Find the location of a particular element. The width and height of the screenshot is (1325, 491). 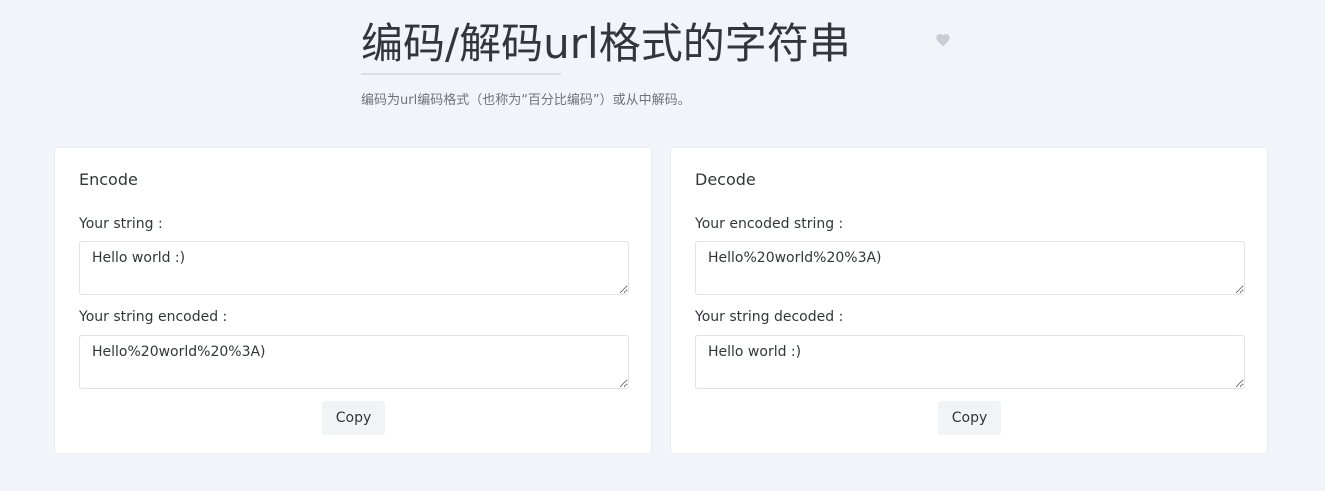

encode-output-label: Your string encoded : is located at coordinates (153, 317).